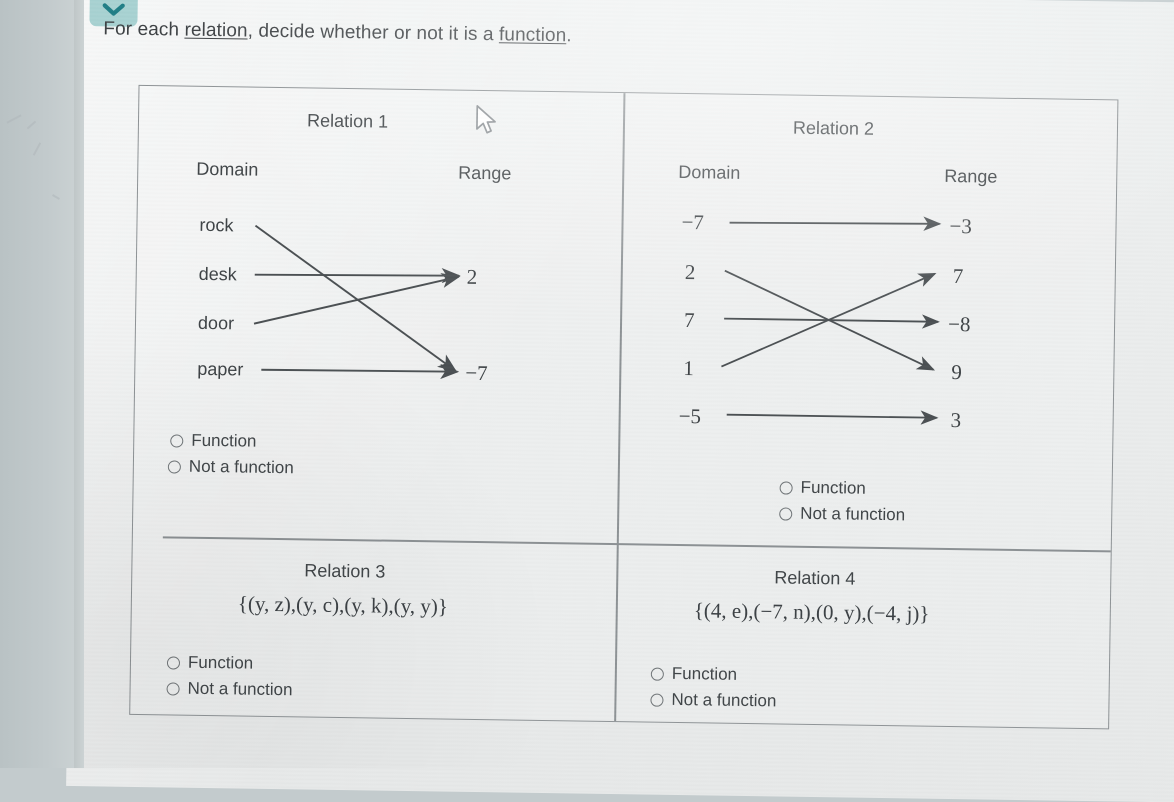  I want to click on monitor-bezel-left, so click(42, 384).